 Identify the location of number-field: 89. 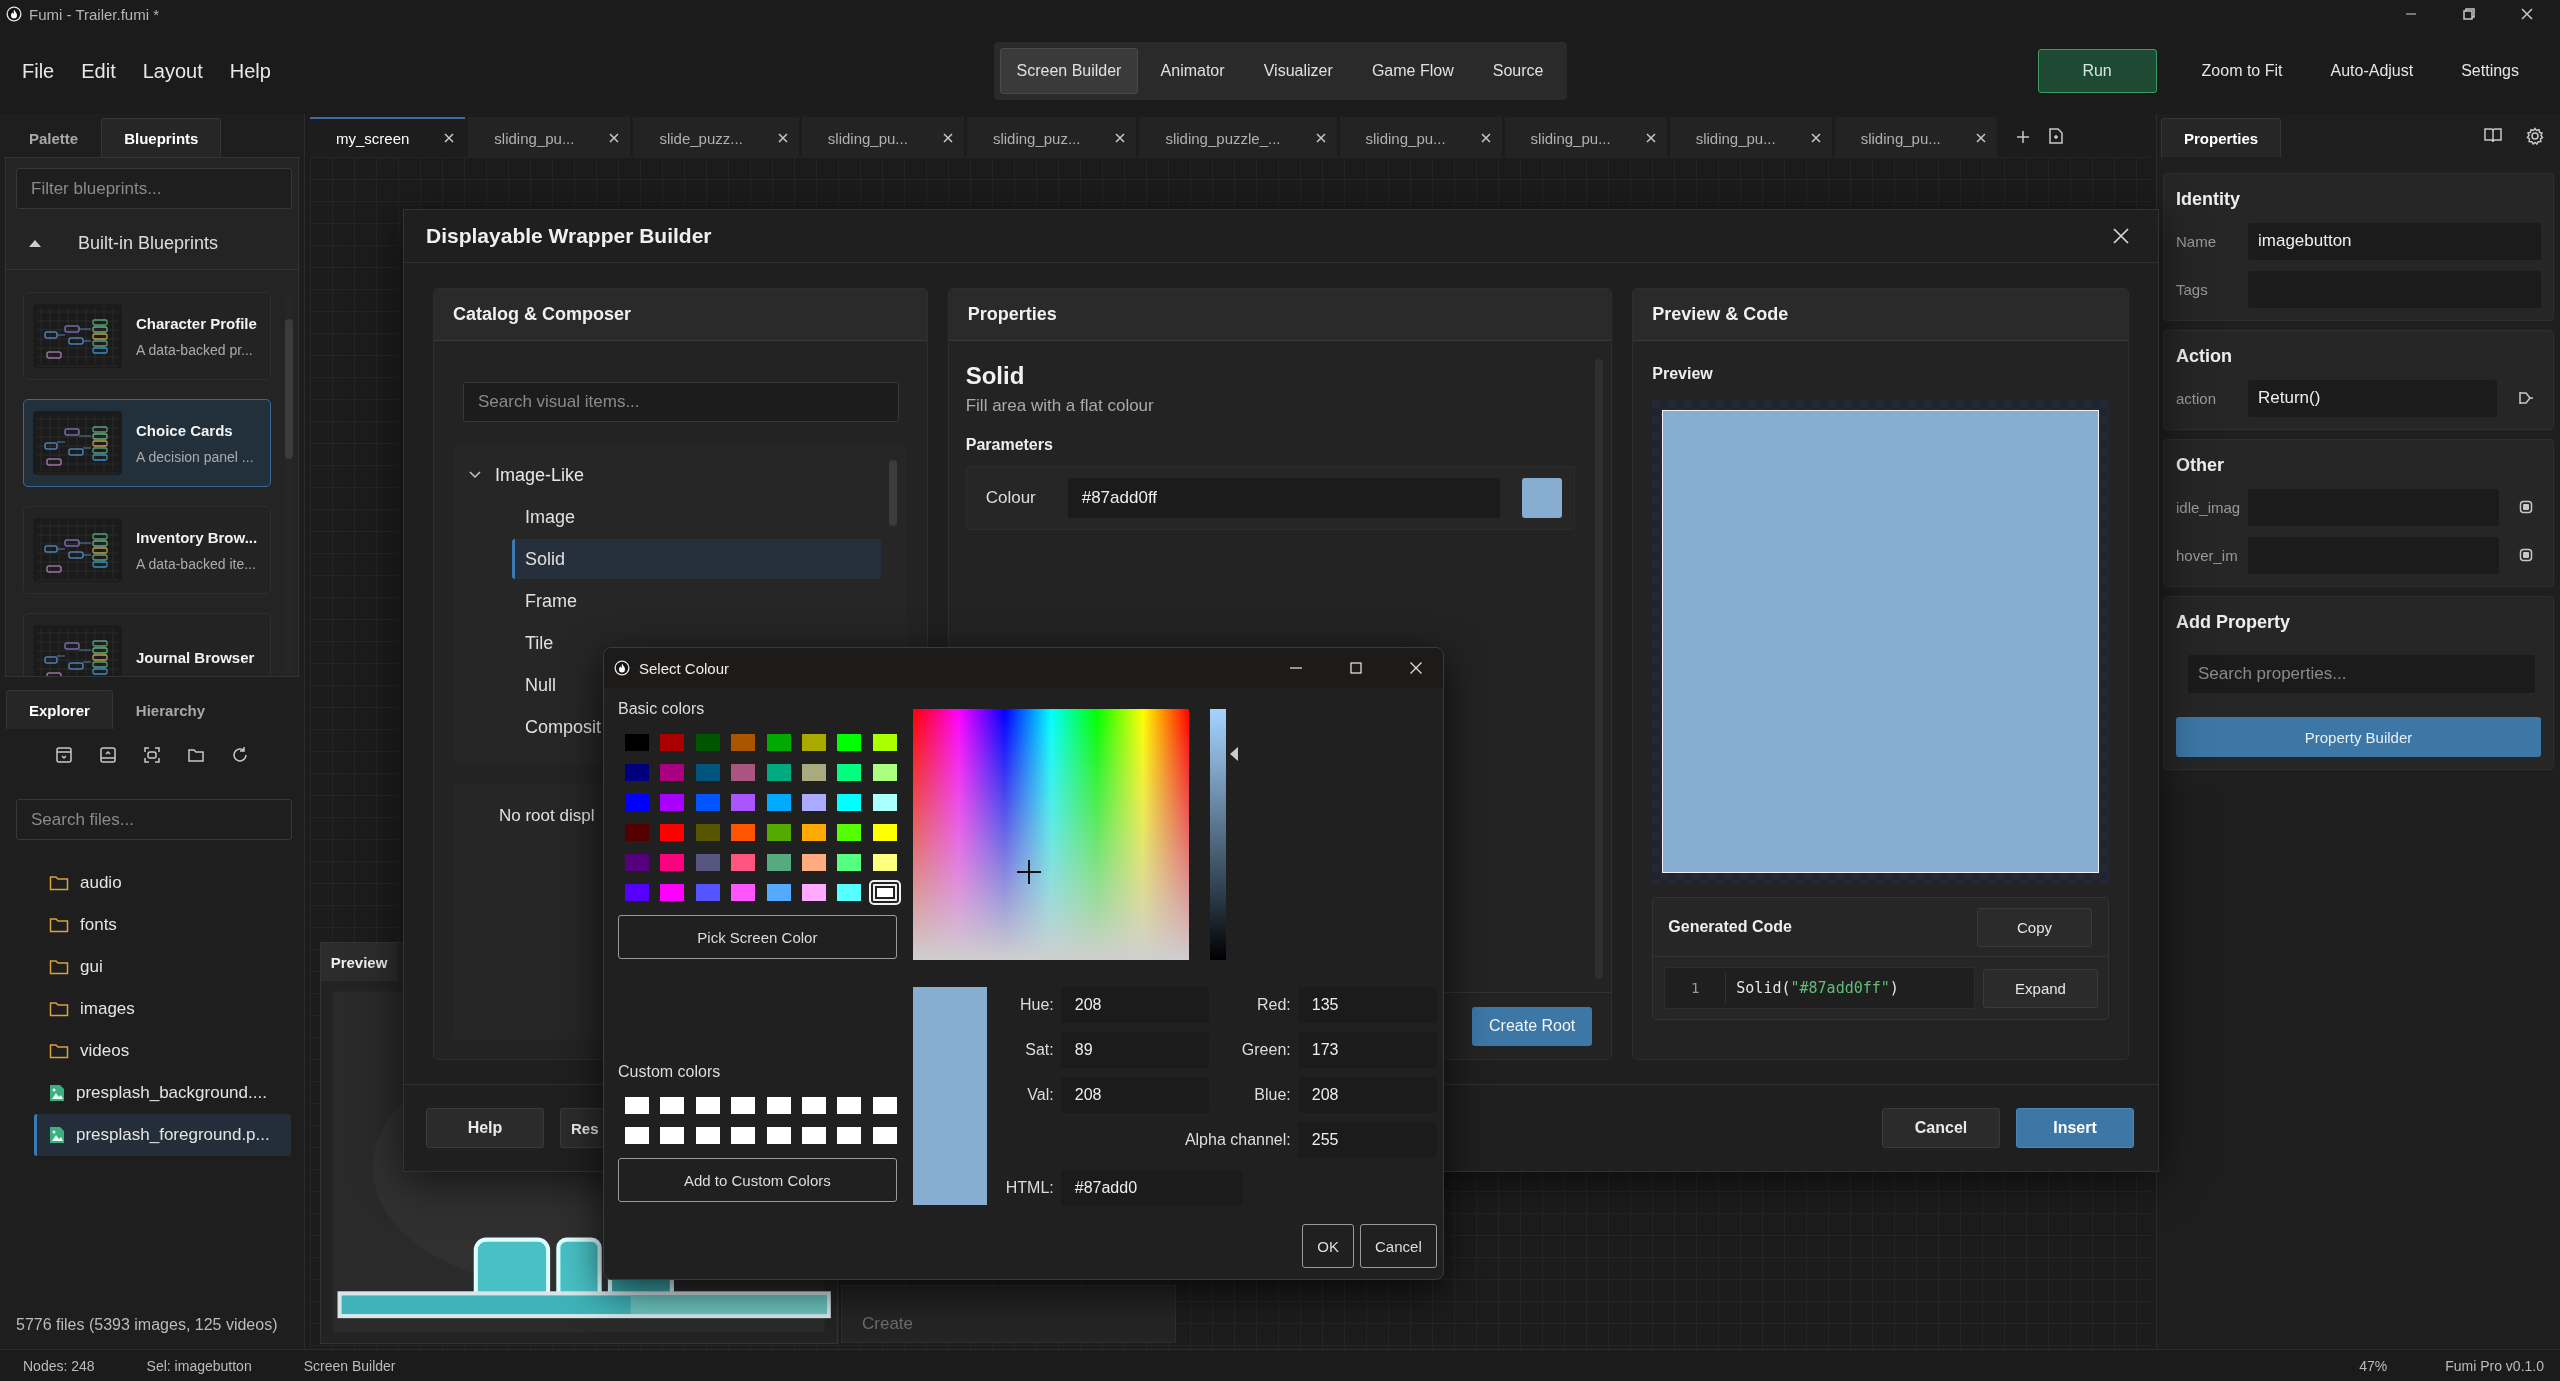
(1134, 1050).